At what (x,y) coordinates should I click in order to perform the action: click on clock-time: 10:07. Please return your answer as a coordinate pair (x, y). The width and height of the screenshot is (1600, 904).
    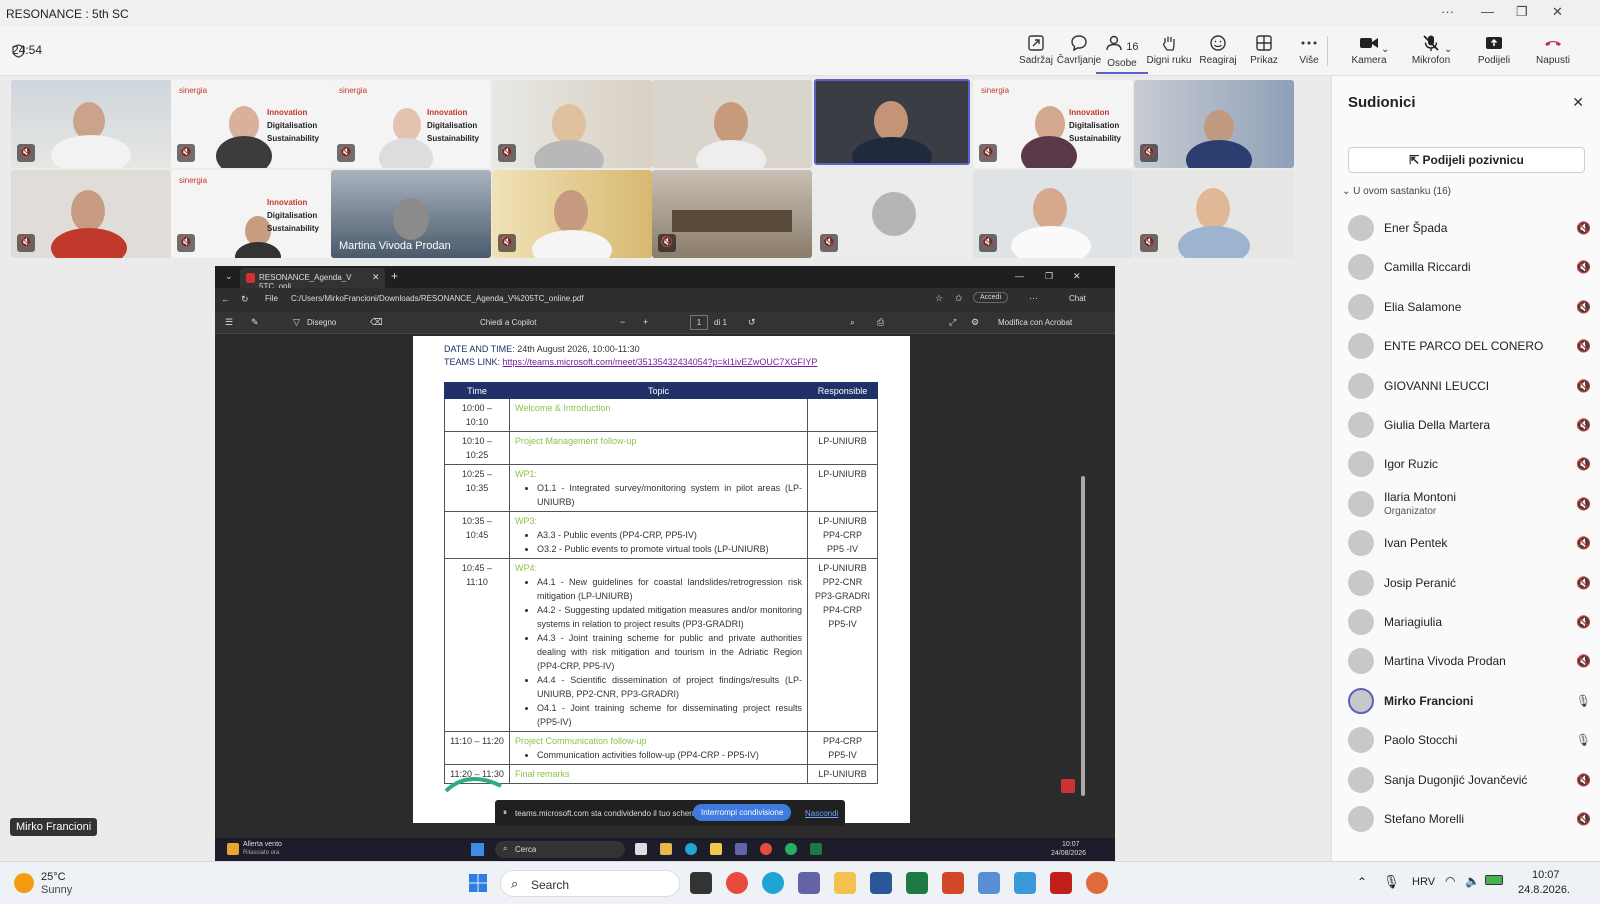
    Looking at the image, I should click on (1546, 875).